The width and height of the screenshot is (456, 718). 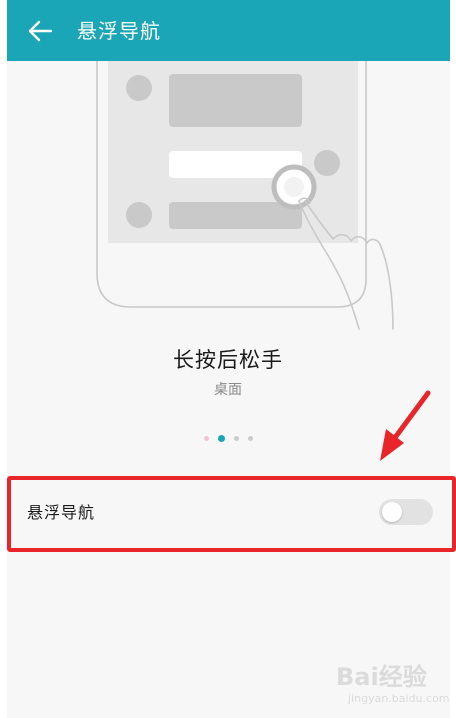 What do you see at coordinates (228, 30) in the screenshot?
I see `app-header: 悬浮导航` at bounding box center [228, 30].